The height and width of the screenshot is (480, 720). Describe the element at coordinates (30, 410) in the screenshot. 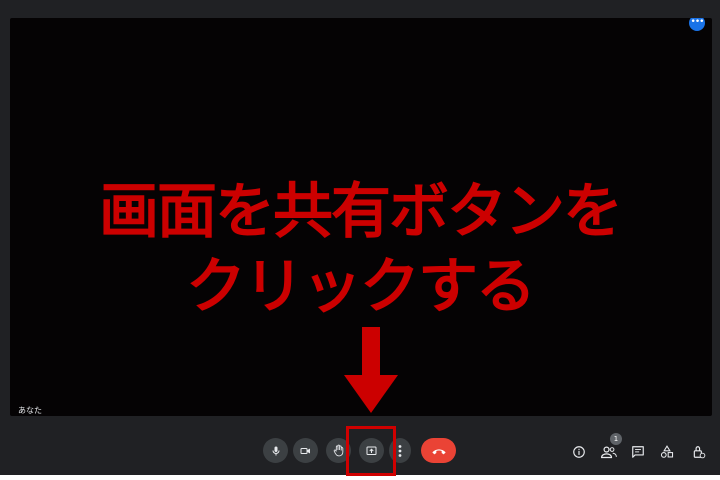

I see `participant-name-label: あなた` at that location.